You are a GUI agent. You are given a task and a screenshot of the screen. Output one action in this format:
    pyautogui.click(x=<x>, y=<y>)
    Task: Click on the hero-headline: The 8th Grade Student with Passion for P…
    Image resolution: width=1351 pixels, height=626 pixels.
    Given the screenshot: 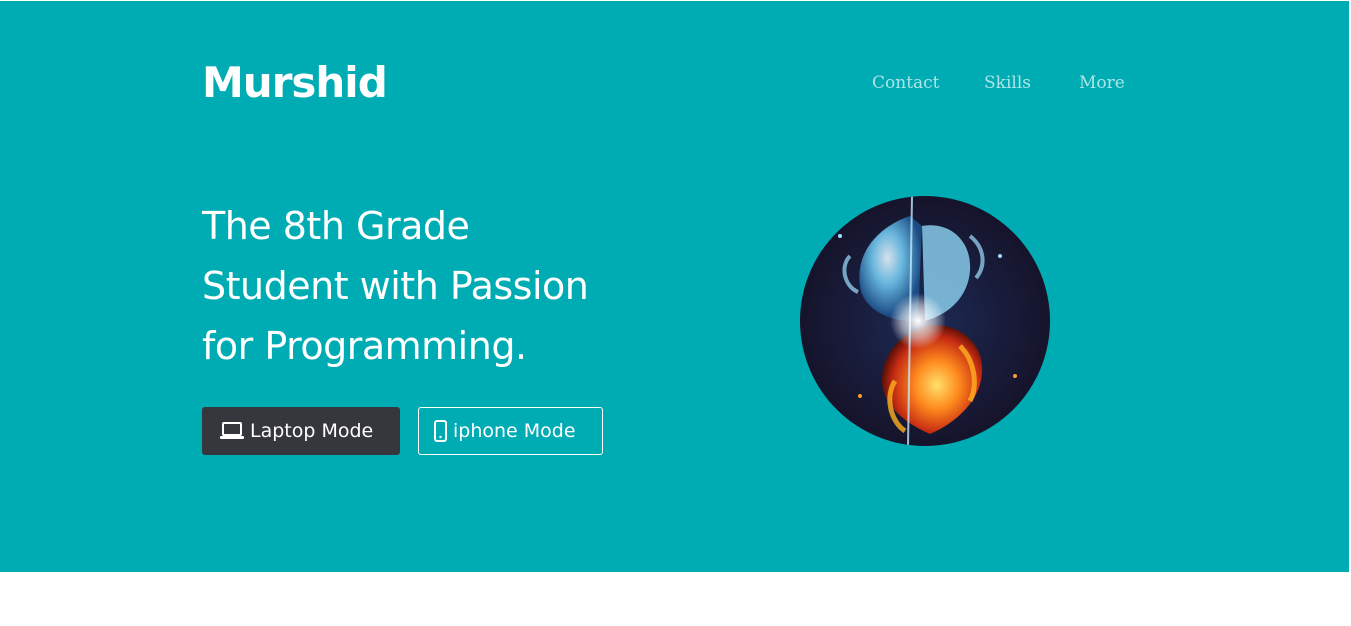 What is the action you would take?
    pyautogui.click(x=442, y=286)
    